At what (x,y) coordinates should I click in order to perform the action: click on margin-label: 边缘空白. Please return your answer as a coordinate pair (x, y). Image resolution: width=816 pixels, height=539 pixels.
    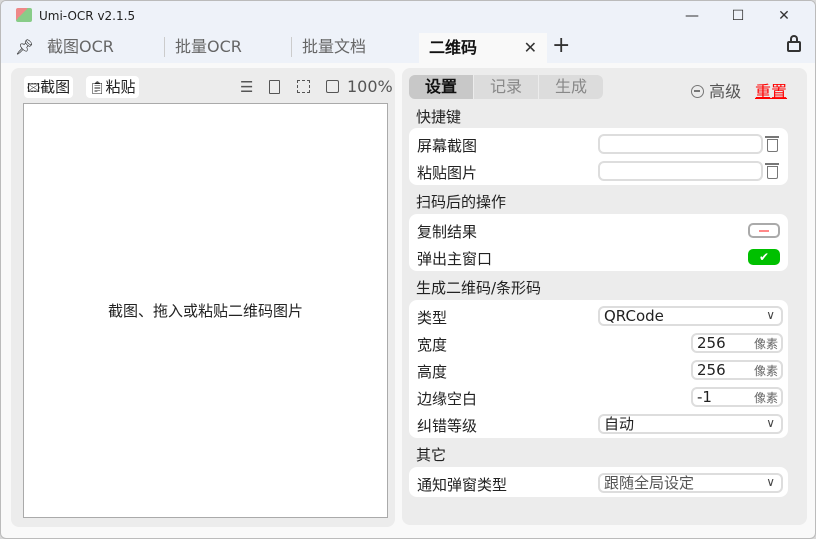
    Looking at the image, I should click on (447, 399).